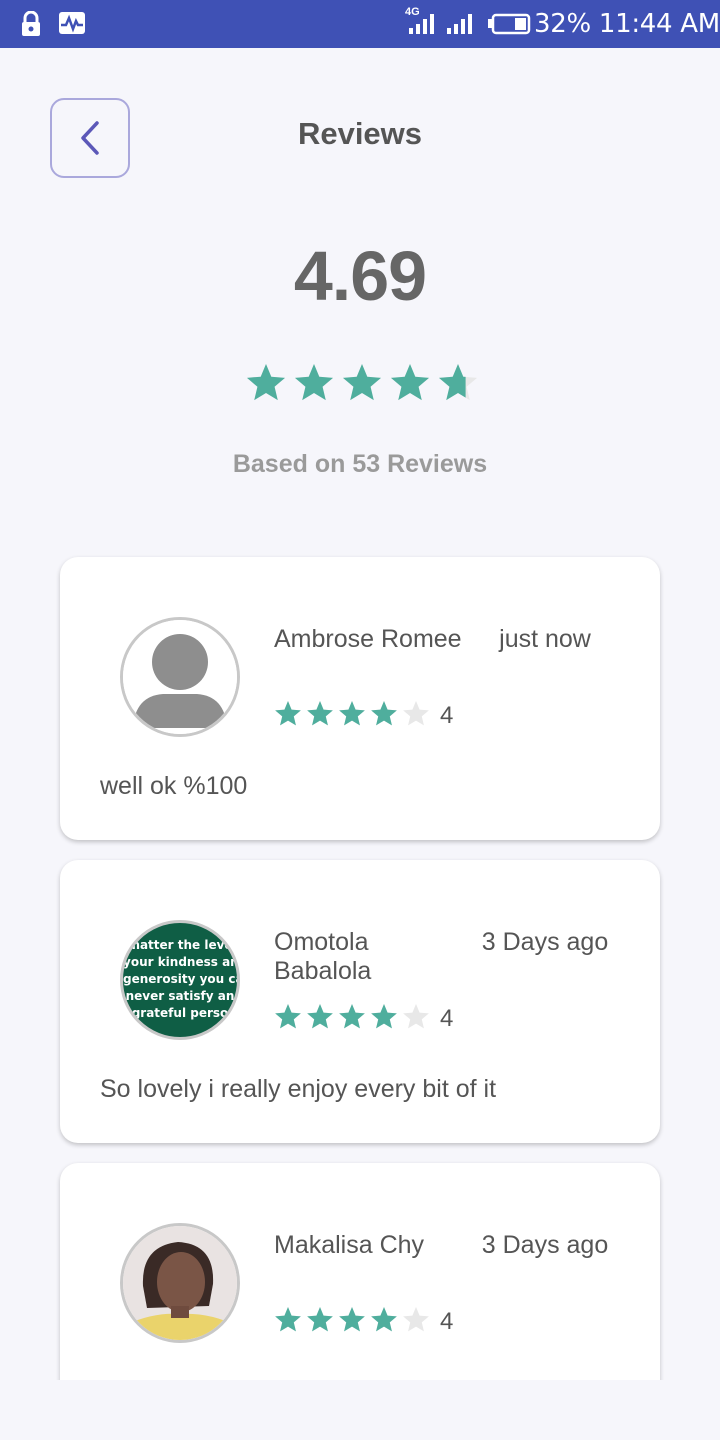  Describe the element at coordinates (360, 1410) in the screenshot. I see `bottom-area` at that location.